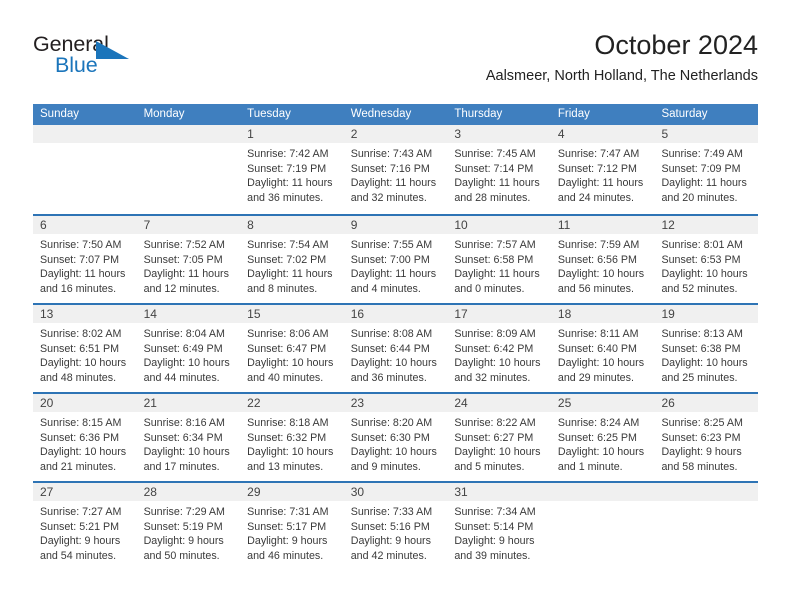  I want to click on daylight-text-line2: and 39 minutes., so click(492, 555).